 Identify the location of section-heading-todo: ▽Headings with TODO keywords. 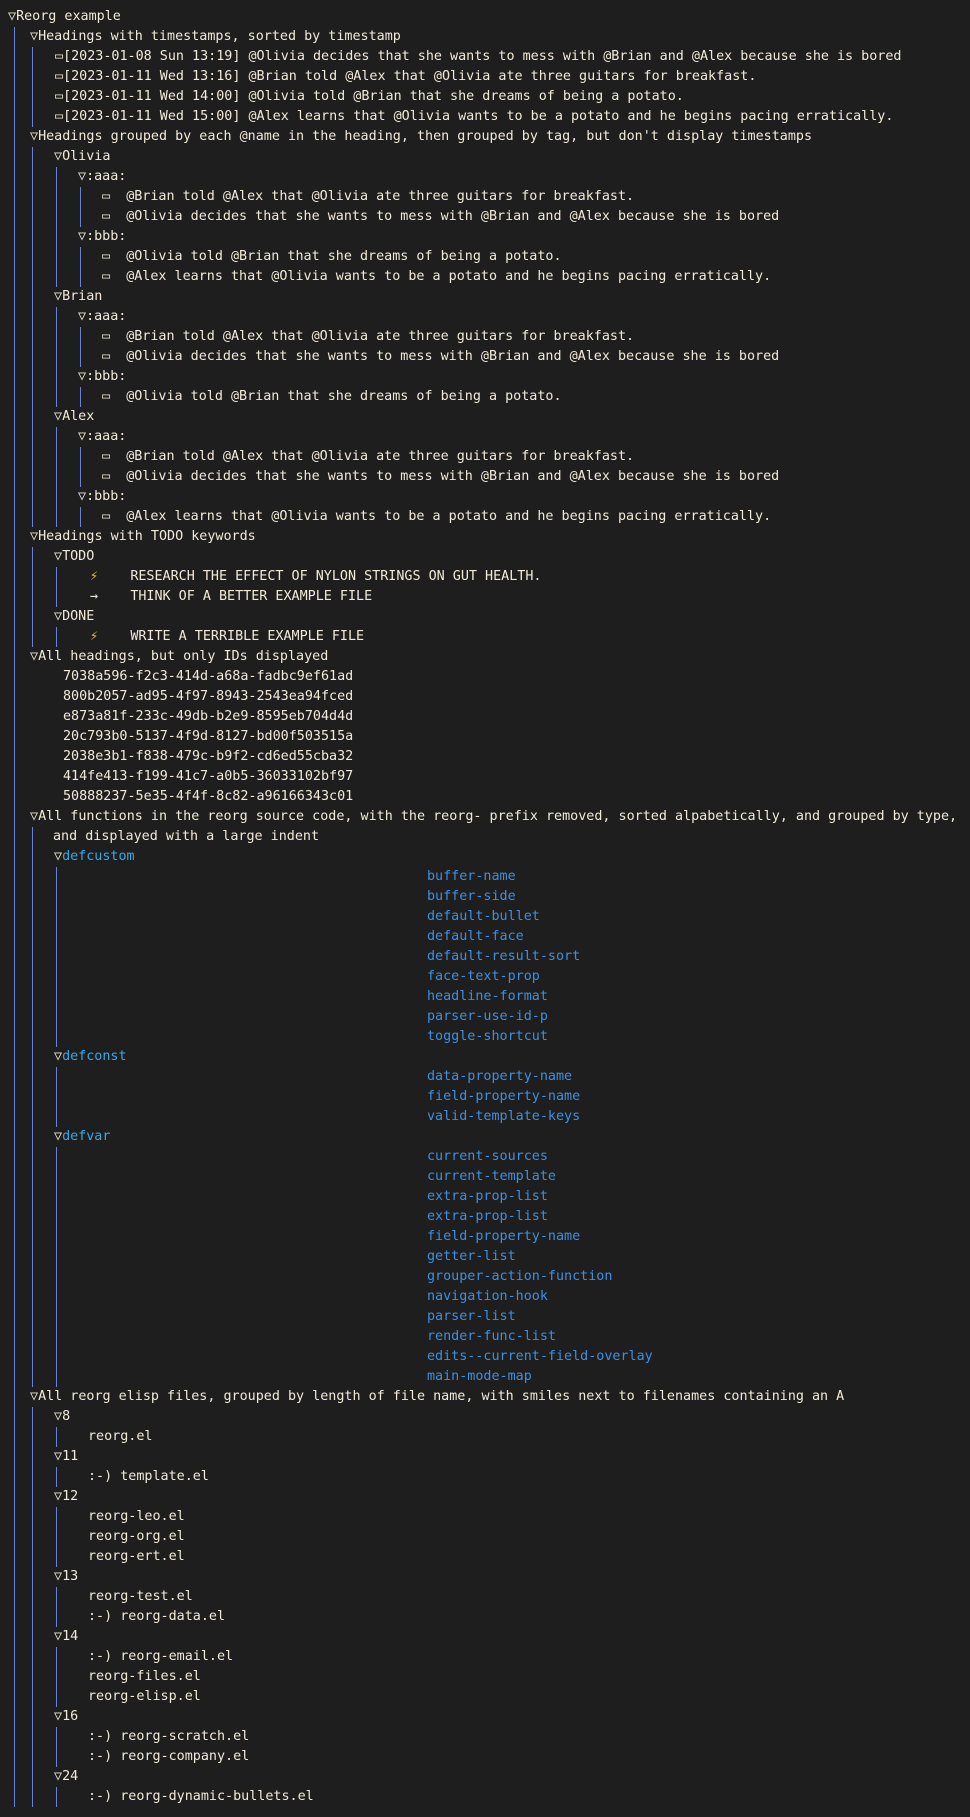
(143, 537).